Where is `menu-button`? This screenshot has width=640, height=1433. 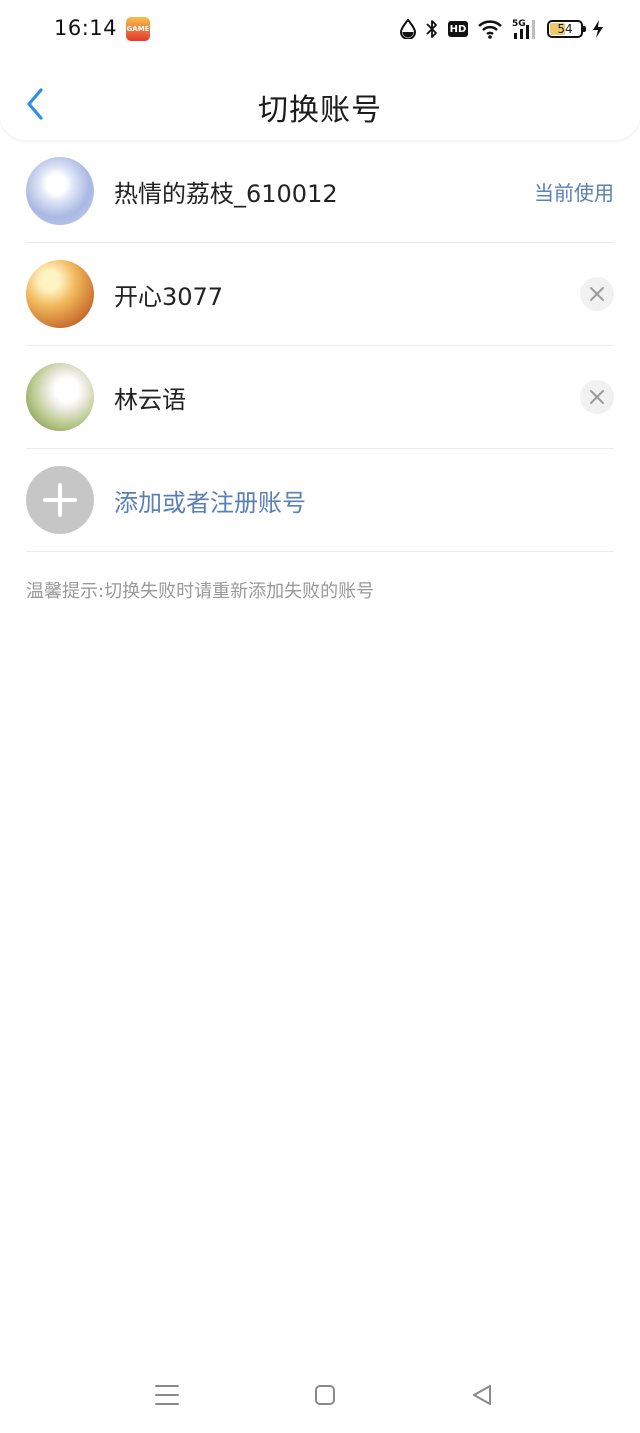 menu-button is located at coordinates (167, 1395).